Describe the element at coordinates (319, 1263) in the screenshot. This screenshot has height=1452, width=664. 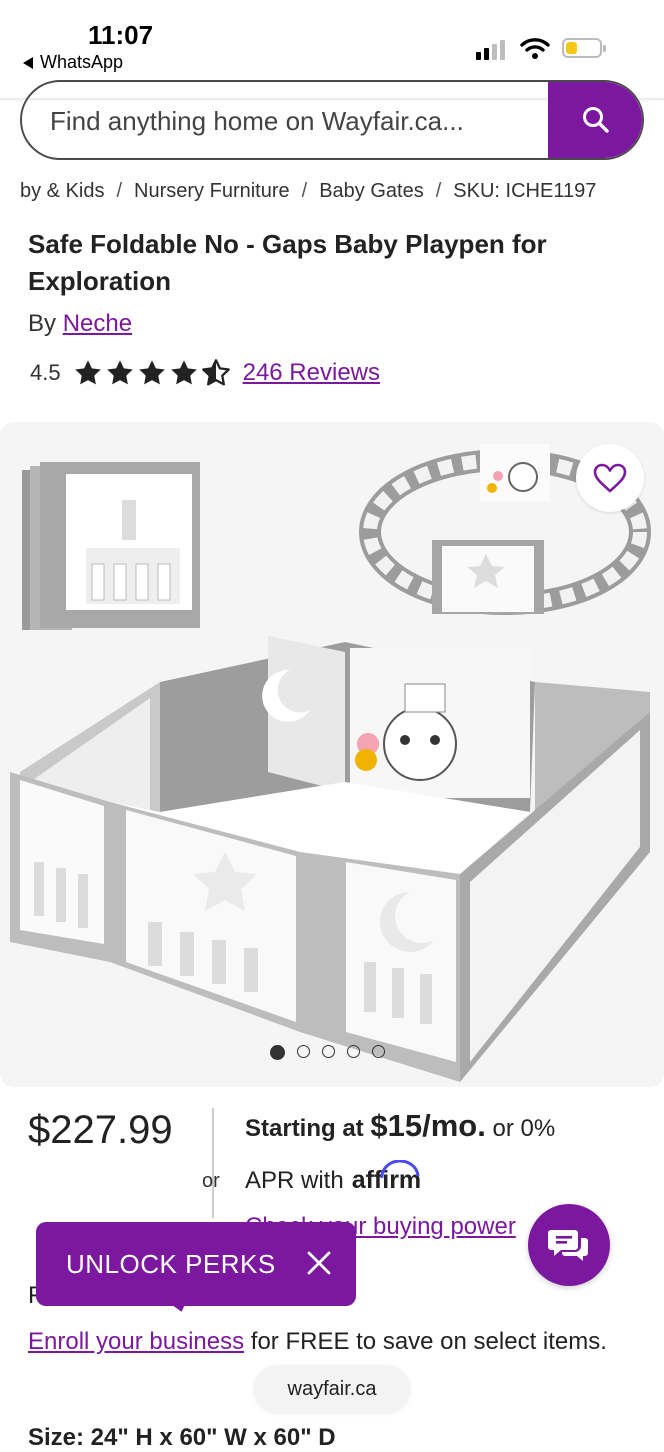
I see `close-icon` at that location.